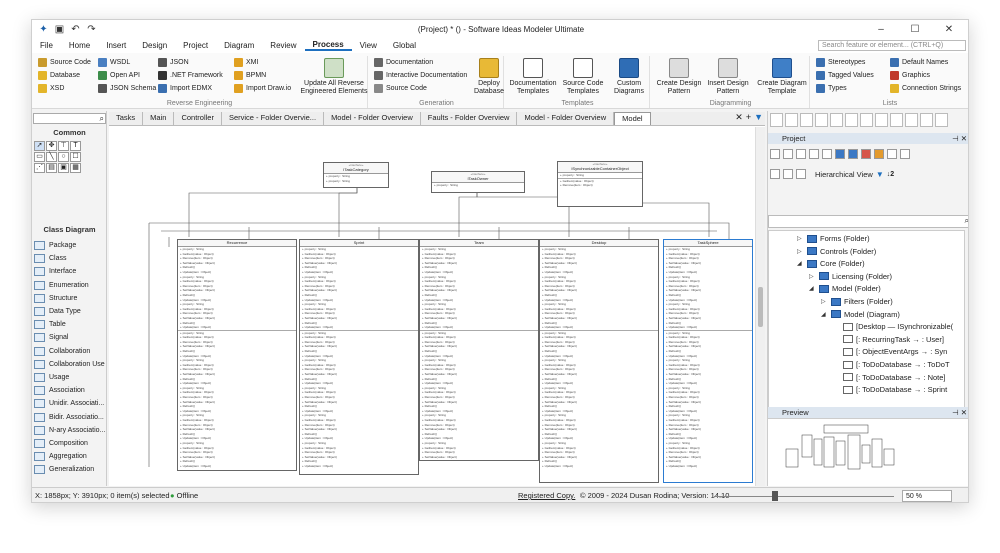  I want to click on panel-tool-7-icon, so click(866, 120).